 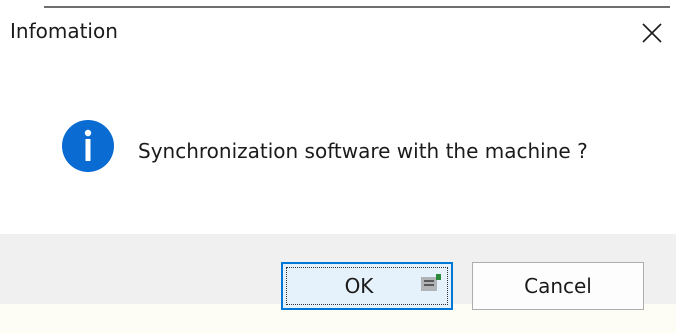 I want to click on ok-button-label: OK, so click(x=359, y=286).